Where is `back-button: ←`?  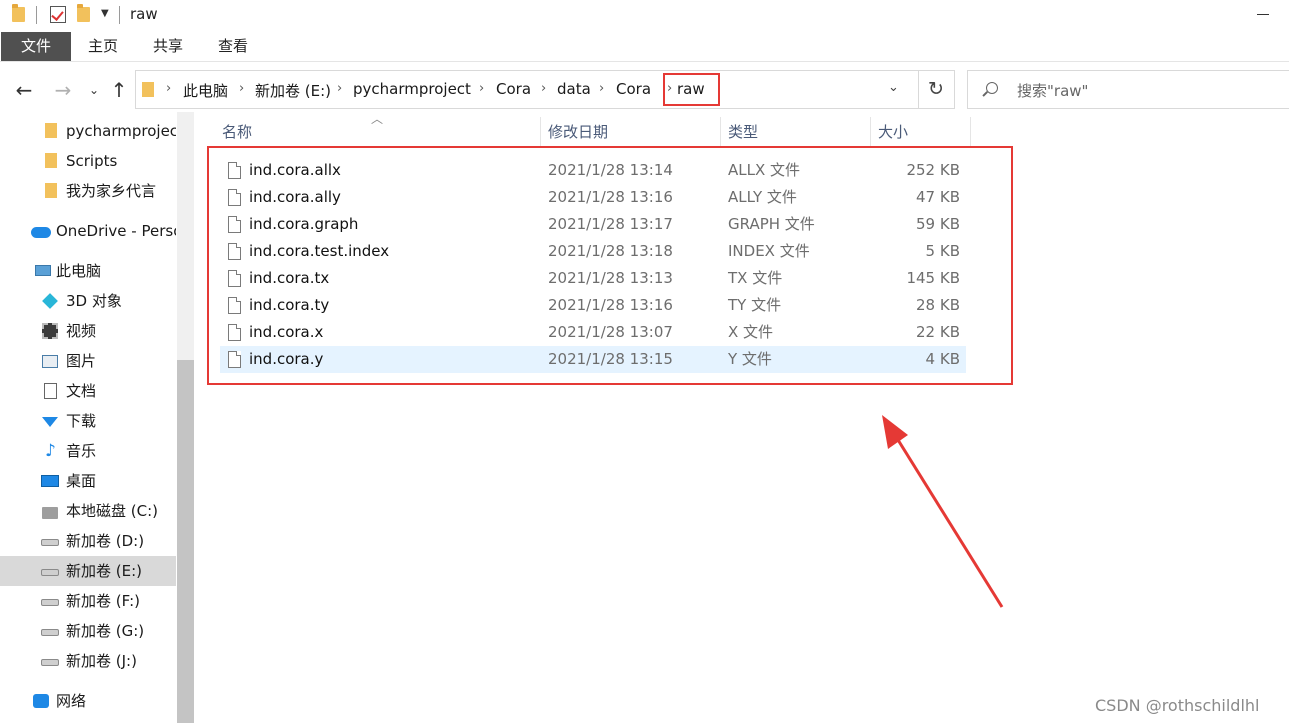 back-button: ← is located at coordinates (24, 90).